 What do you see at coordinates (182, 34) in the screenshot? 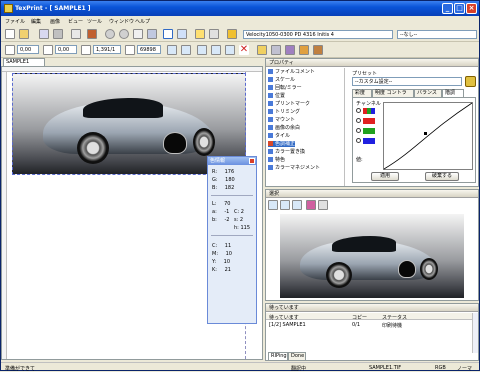
I see `fit-icon` at bounding box center [182, 34].